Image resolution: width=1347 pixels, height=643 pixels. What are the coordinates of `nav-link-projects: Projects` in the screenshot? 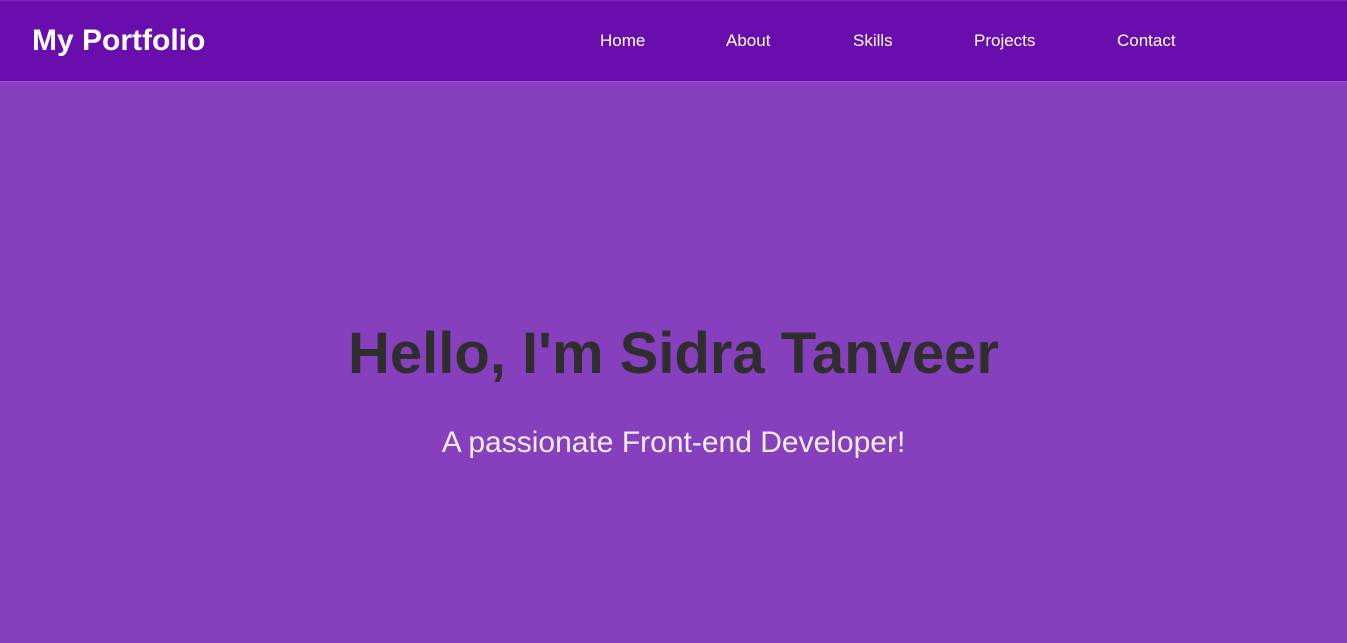 It's located at (1004, 41).